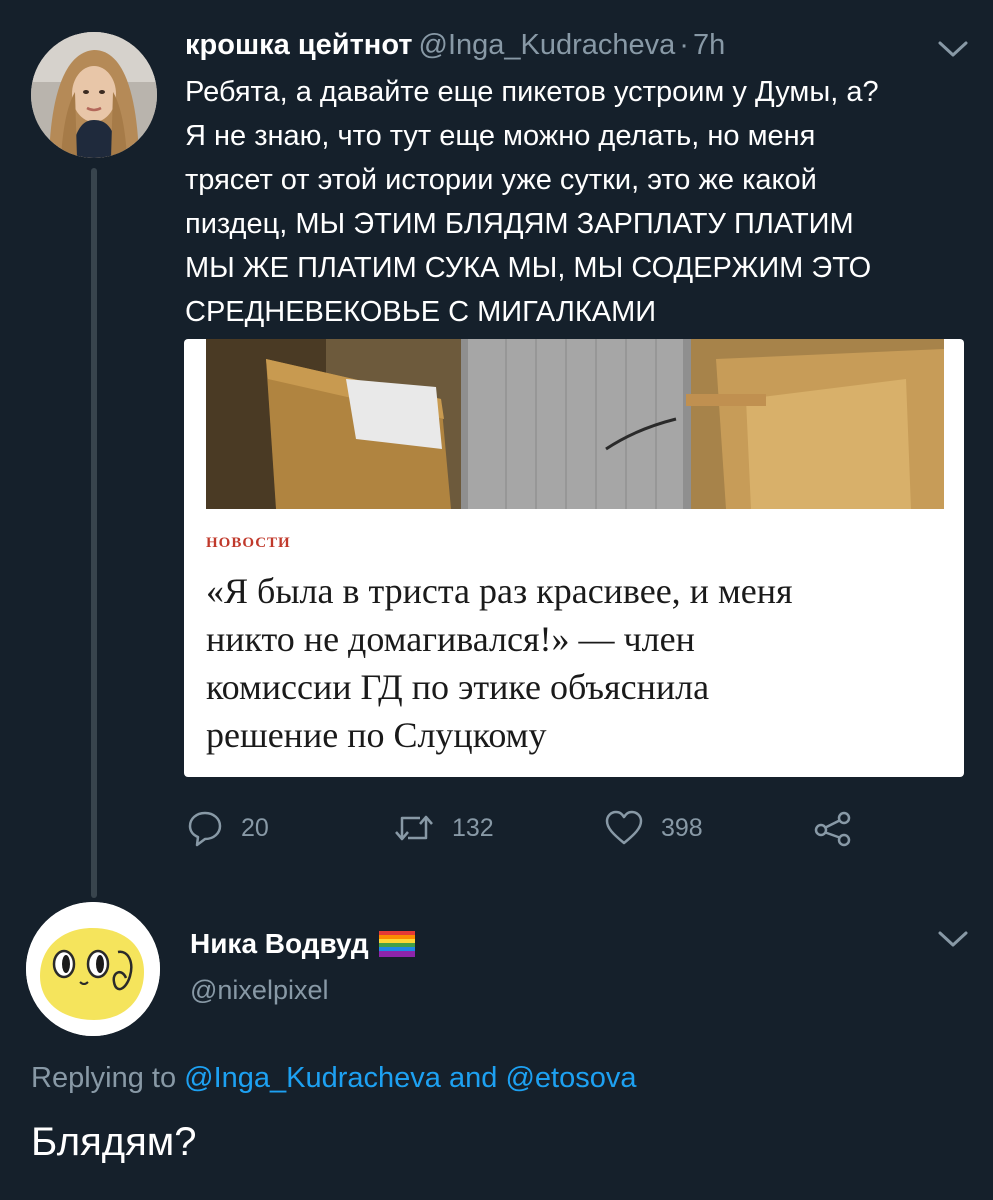 The width and height of the screenshot is (993, 1200). What do you see at coordinates (312, 1078) in the screenshot?
I see `mention-link: @Inga_Kudracheva` at bounding box center [312, 1078].